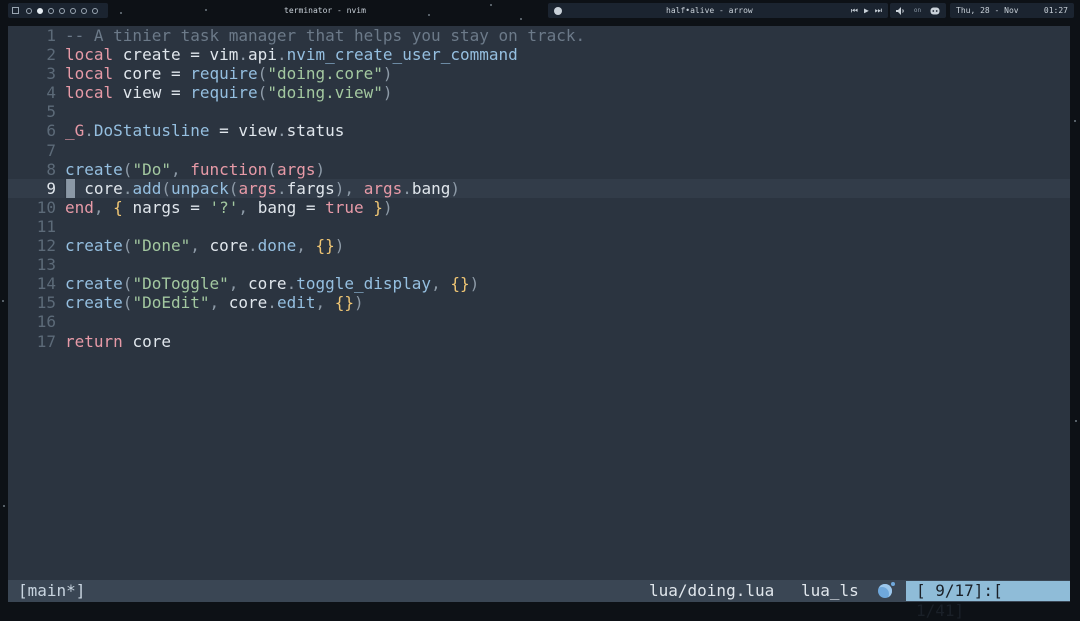  What do you see at coordinates (988, 600) in the screenshot?
I see `cursor-position: [ 9/17]:[ 1/41]` at bounding box center [988, 600].